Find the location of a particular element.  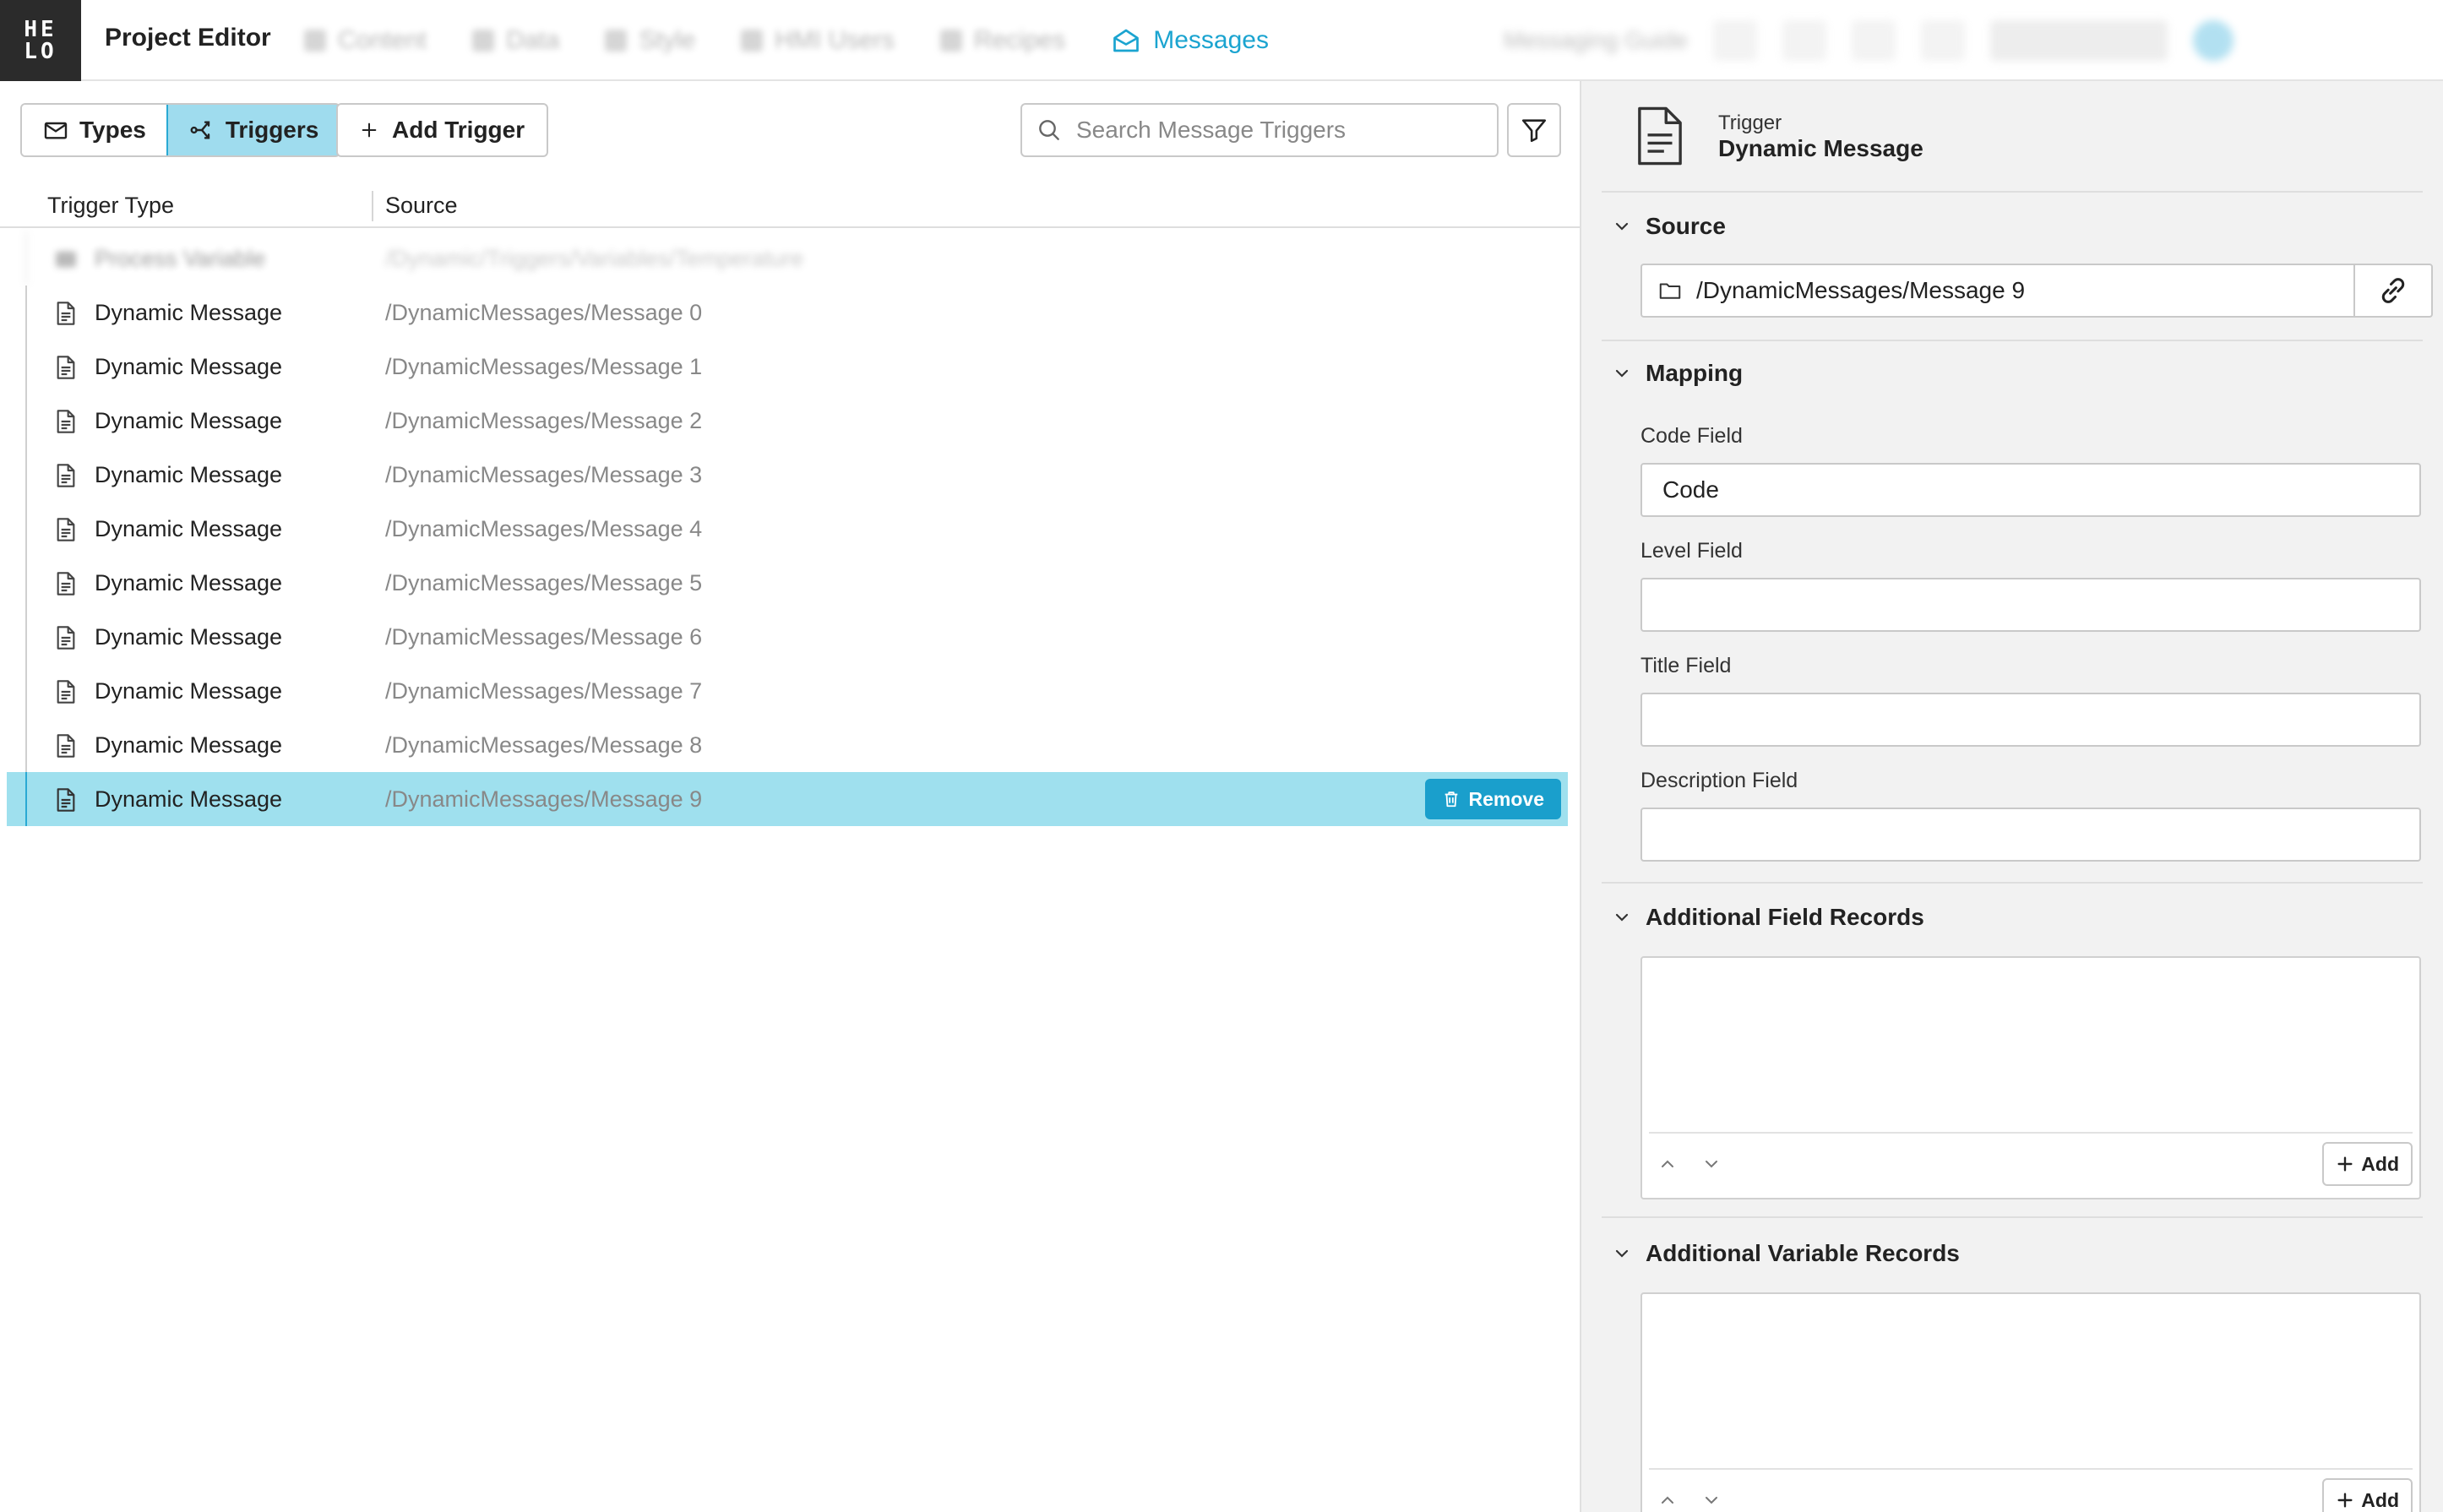

remove-button: Remove is located at coordinates (1492, 799).